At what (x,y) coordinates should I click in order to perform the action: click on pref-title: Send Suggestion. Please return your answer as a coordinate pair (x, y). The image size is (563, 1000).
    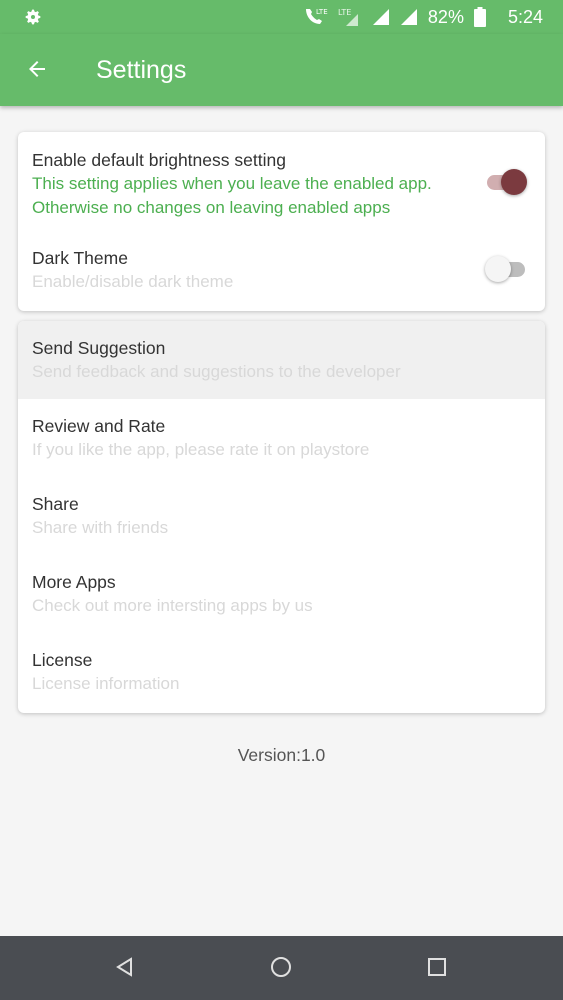
    Looking at the image, I should click on (99, 348).